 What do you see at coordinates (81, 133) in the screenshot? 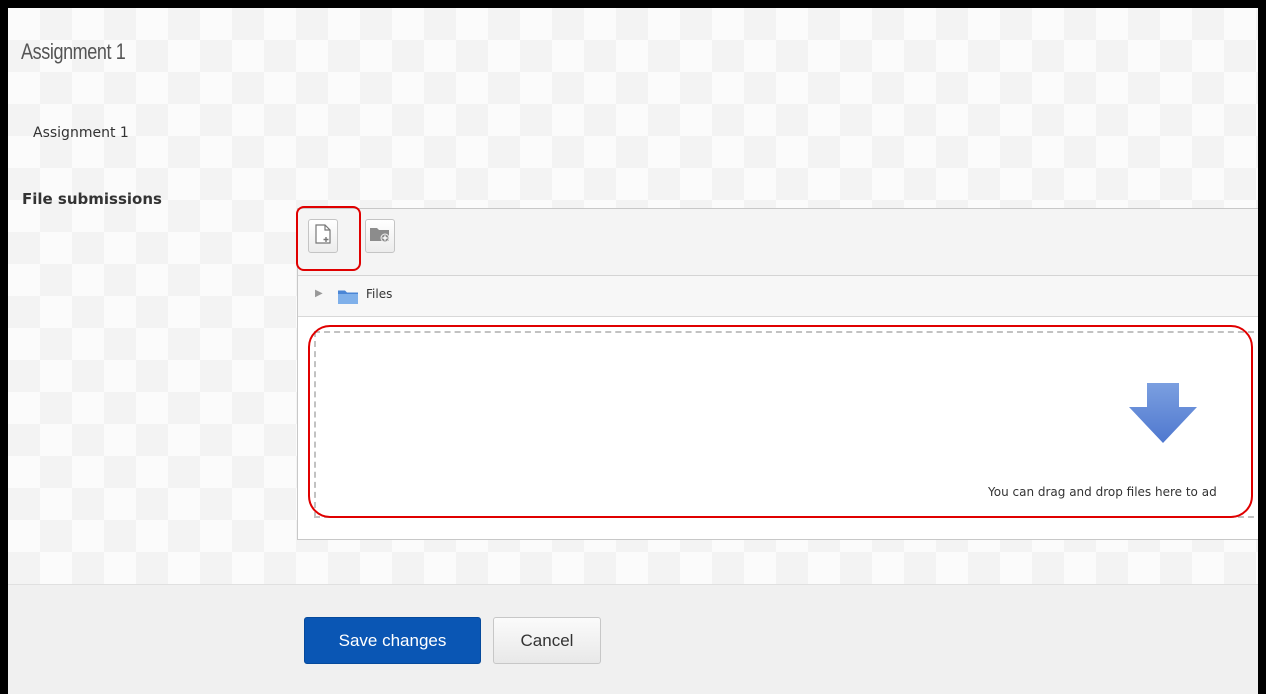
I see `assignment-description: Assignment 1` at bounding box center [81, 133].